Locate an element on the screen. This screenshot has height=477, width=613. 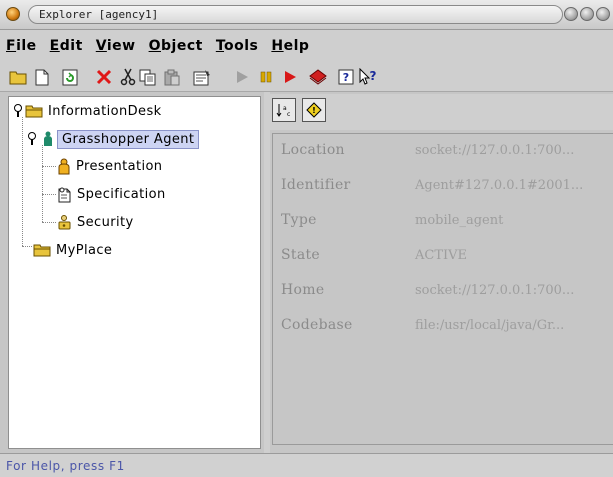
tree-item-information-desk: InformationDesk is located at coordinates (87, 111).